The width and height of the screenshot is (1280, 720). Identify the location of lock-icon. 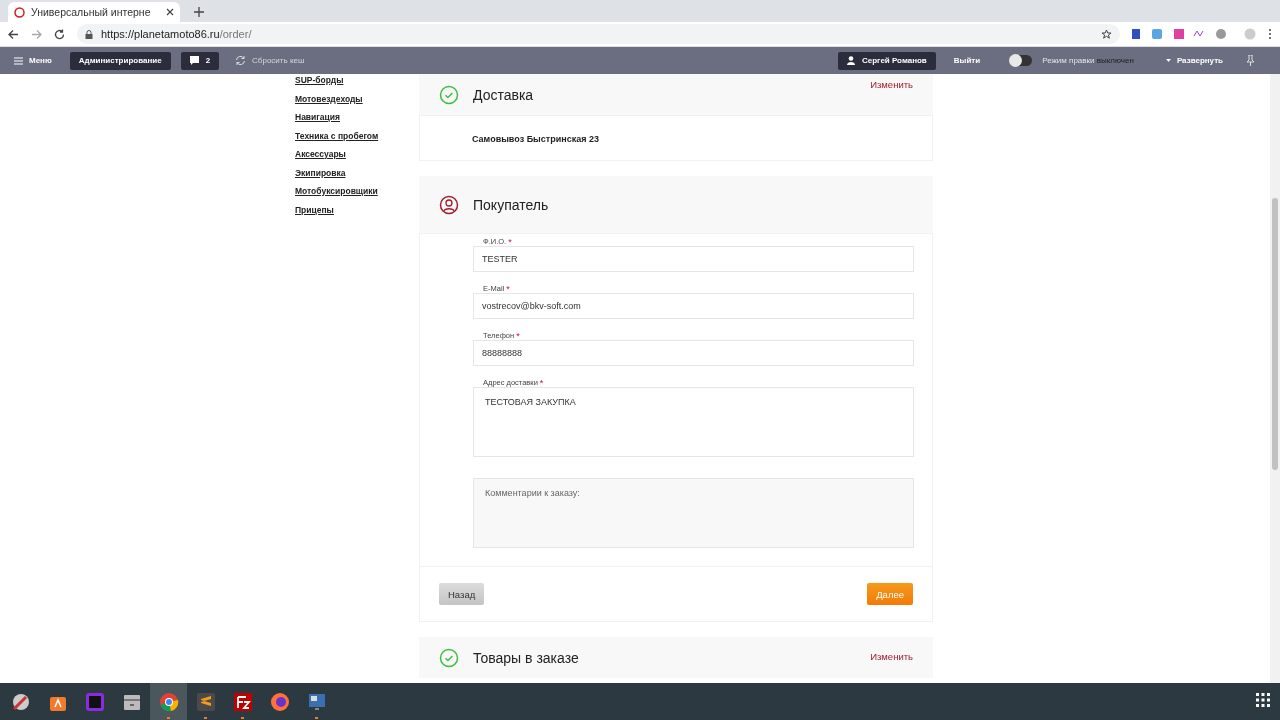
(89, 34).